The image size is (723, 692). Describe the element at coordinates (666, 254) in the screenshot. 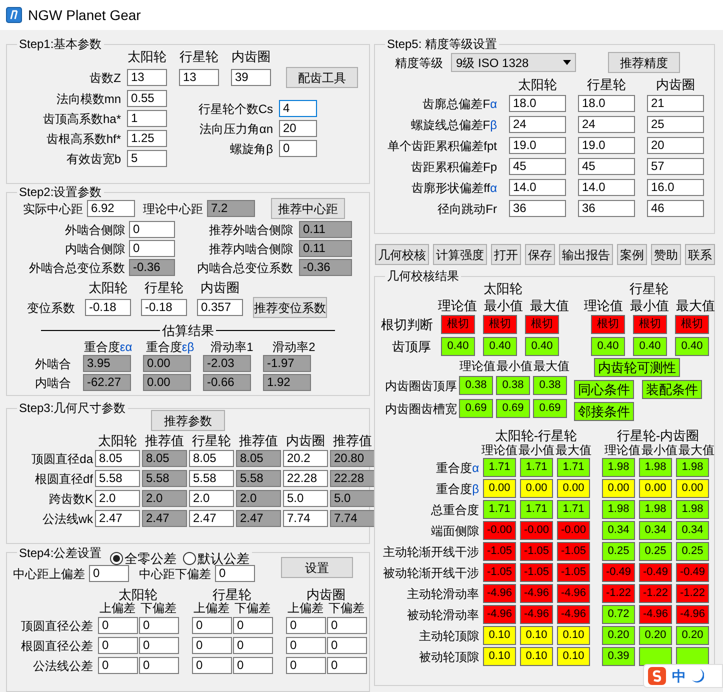

I see `toolbar-button: 赞助` at that location.